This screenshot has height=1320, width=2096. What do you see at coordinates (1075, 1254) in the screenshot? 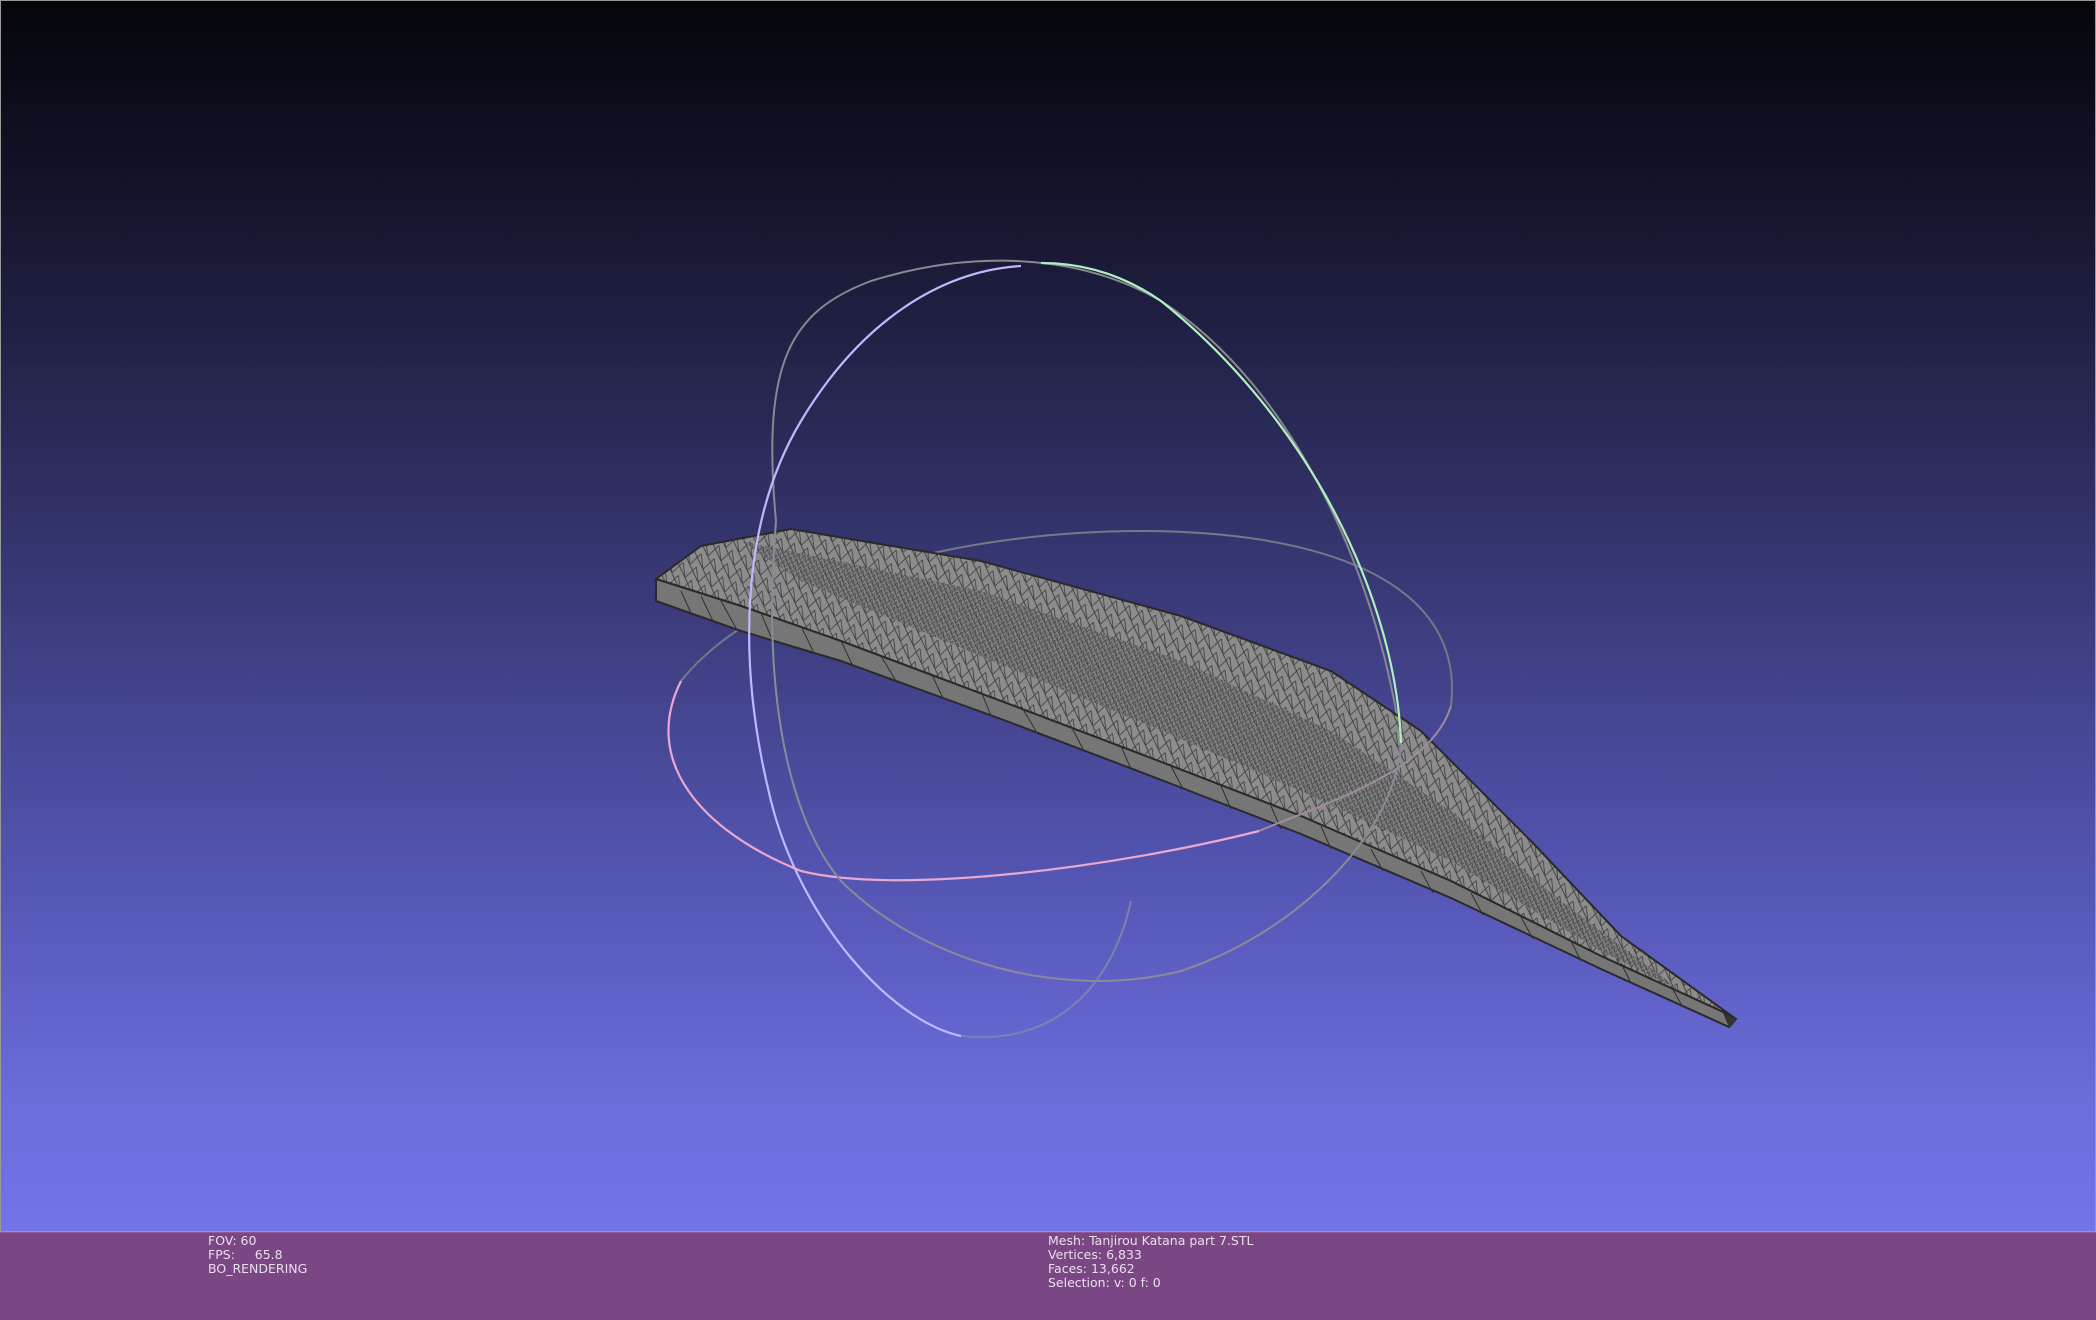
I see `vertices-label: Vertices:` at bounding box center [1075, 1254].